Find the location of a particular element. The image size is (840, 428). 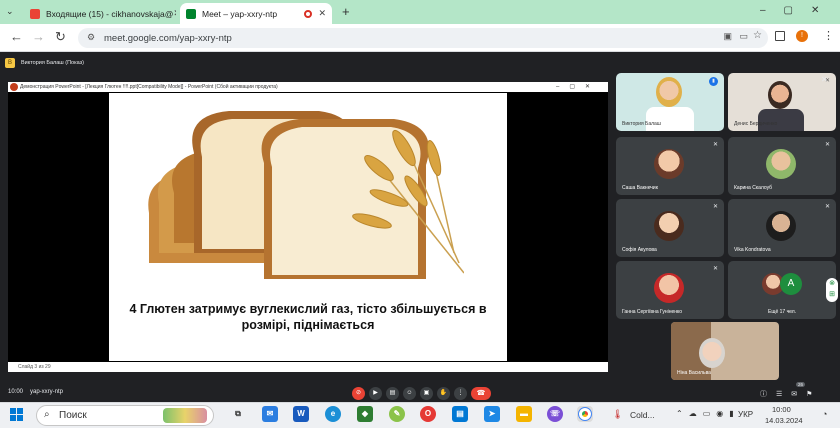

participant-name: Виктория Балаш is located at coordinates (641, 124).